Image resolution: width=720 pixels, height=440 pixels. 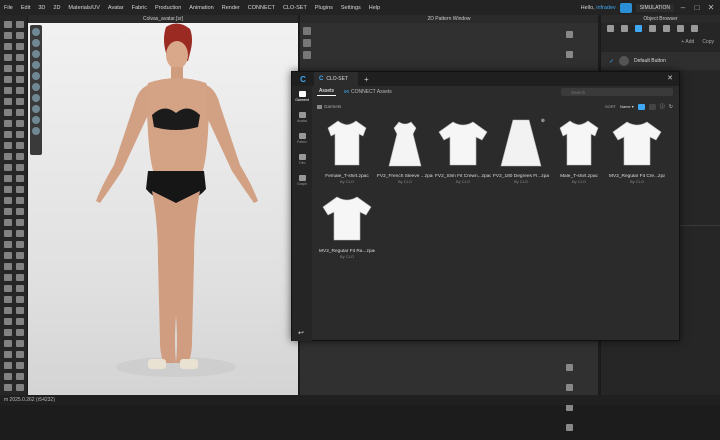 I want to click on sidebar-item-fabric: Fabric, so click(x=302, y=138).